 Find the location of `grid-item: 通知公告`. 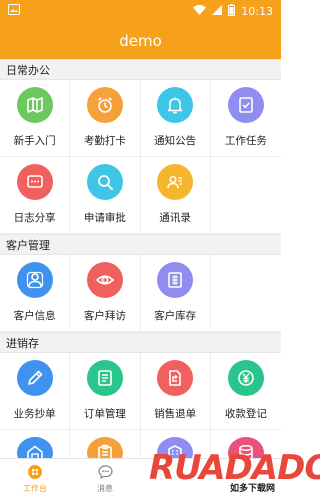

grid-item: 通知公告 is located at coordinates (175, 118).